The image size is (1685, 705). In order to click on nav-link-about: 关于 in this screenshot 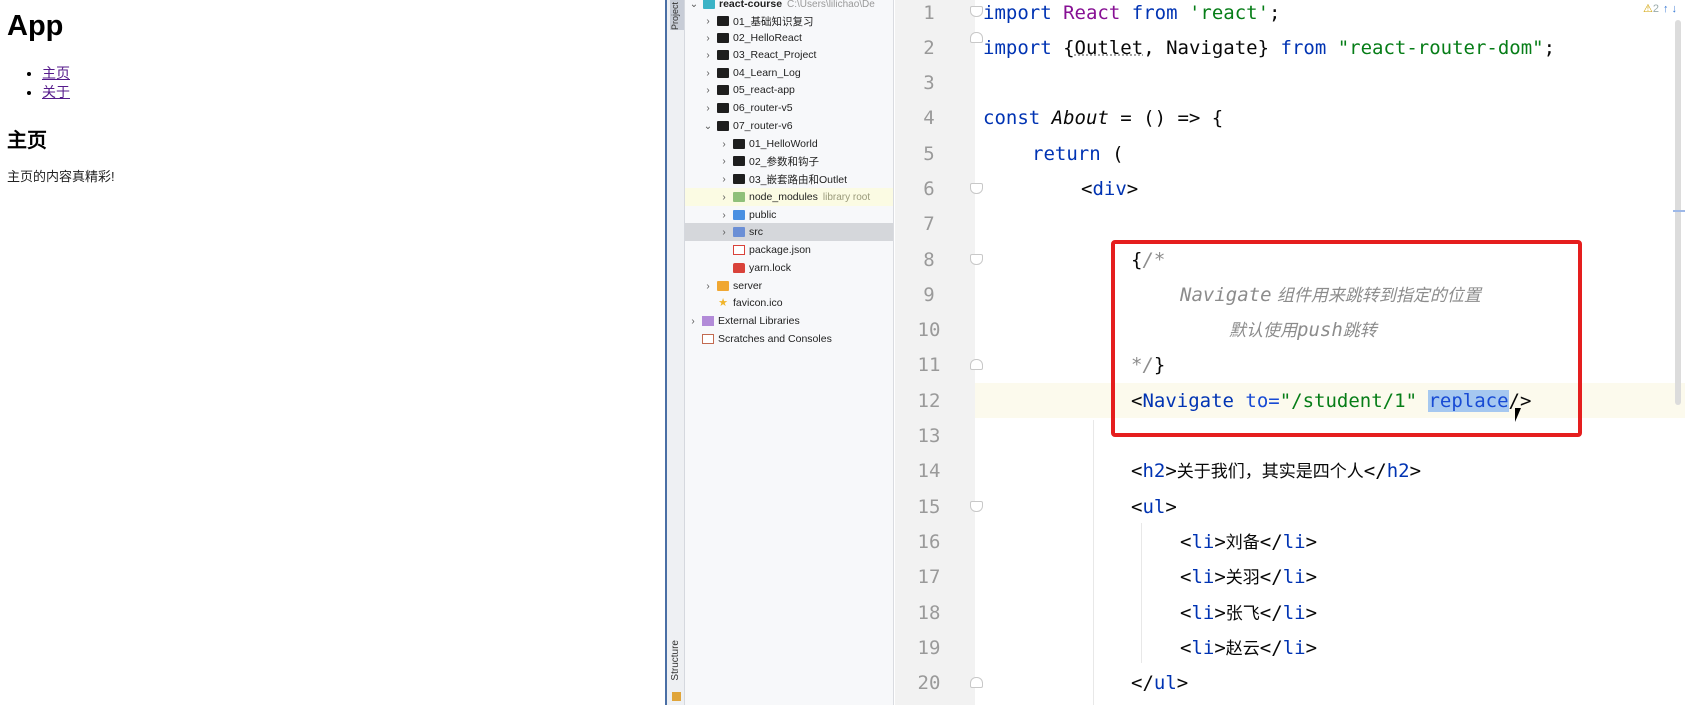, I will do `click(56, 92)`.